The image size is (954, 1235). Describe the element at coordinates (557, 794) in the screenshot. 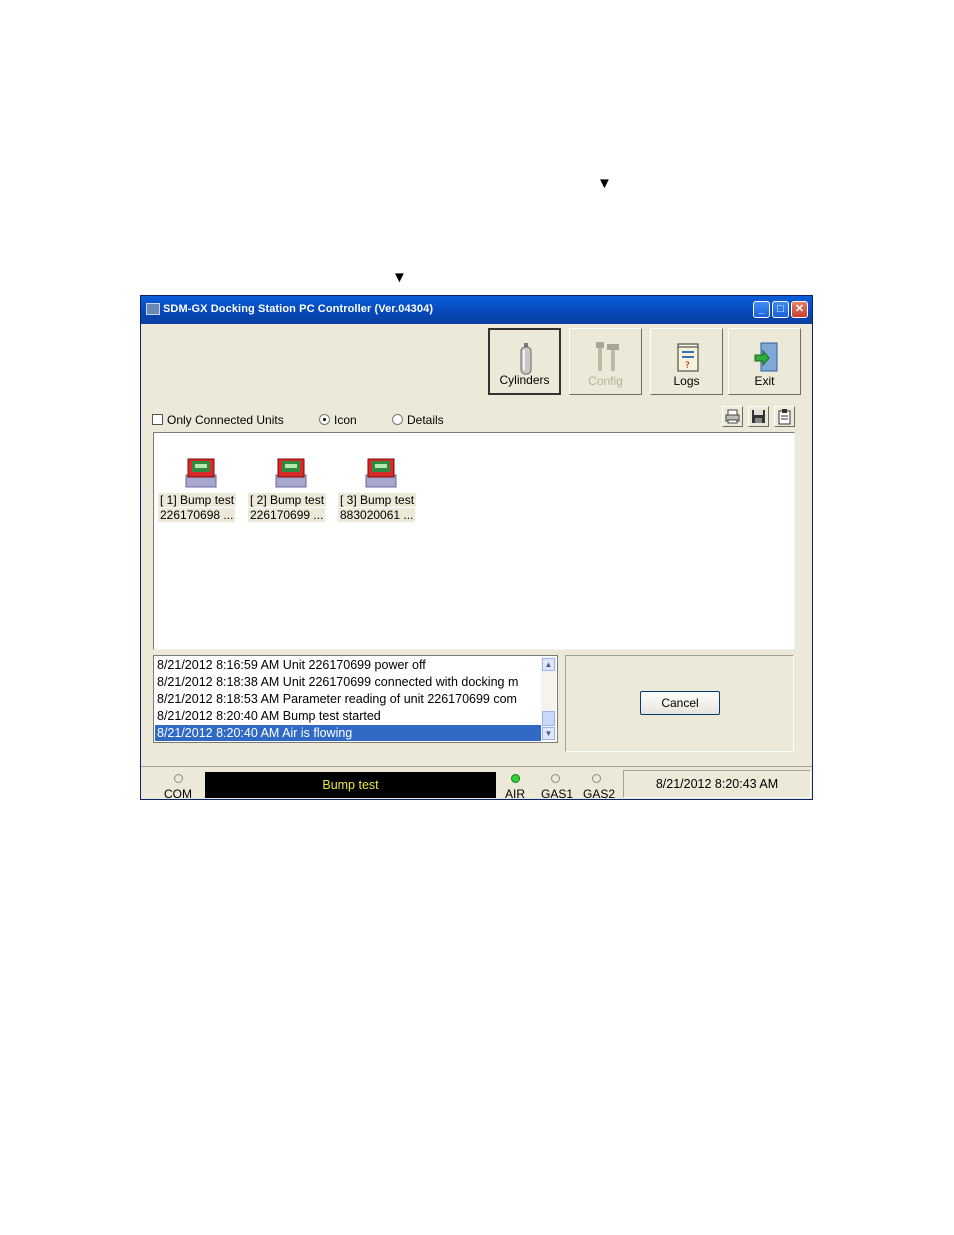

I see `gas1-label: GAS1` at that location.